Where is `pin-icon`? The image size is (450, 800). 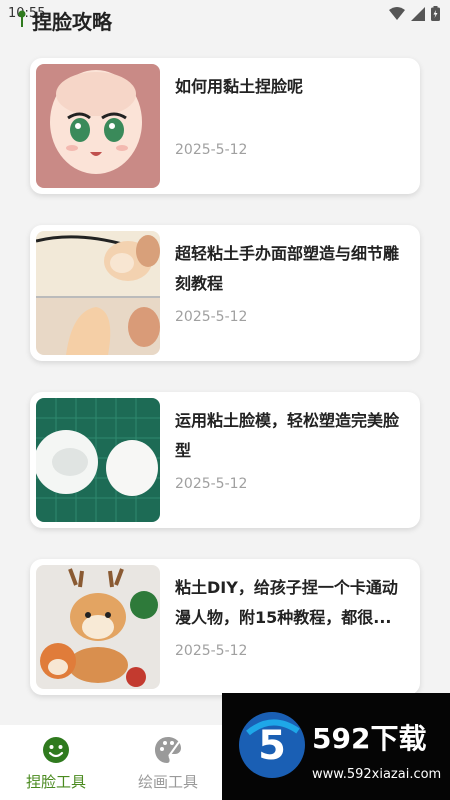 pin-icon is located at coordinates (22, 18).